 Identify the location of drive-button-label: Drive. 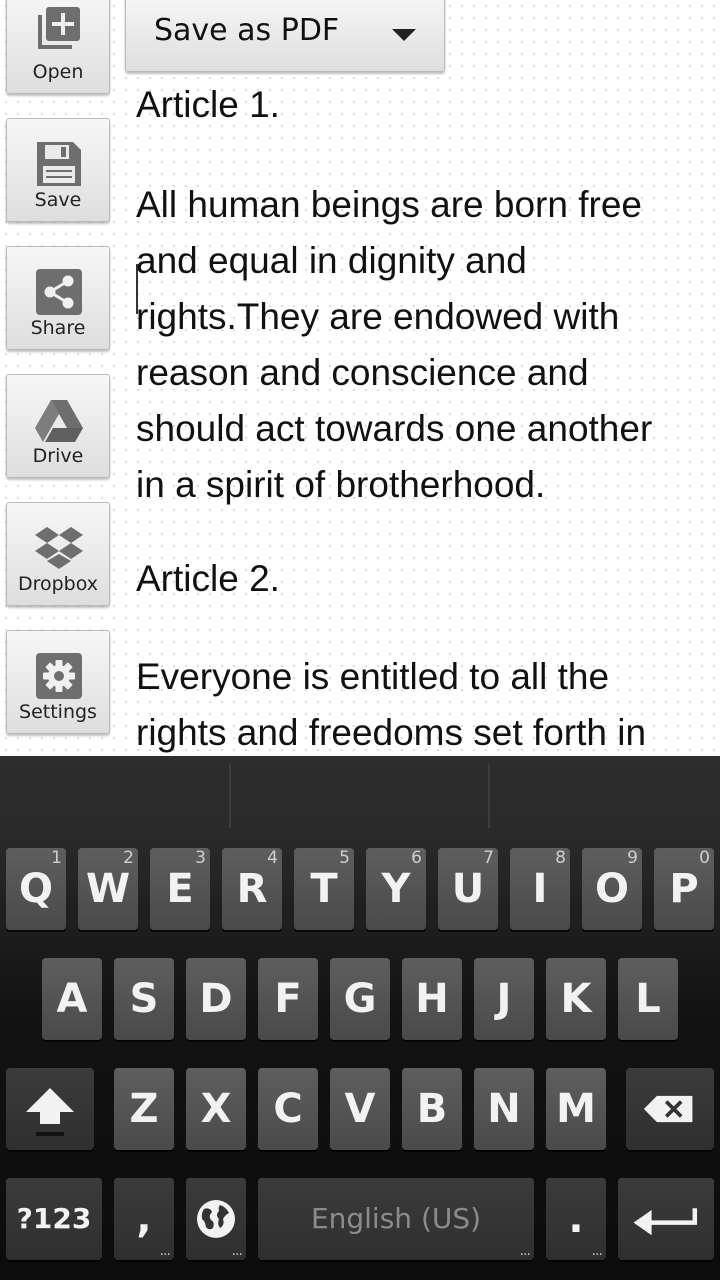
(58, 456).